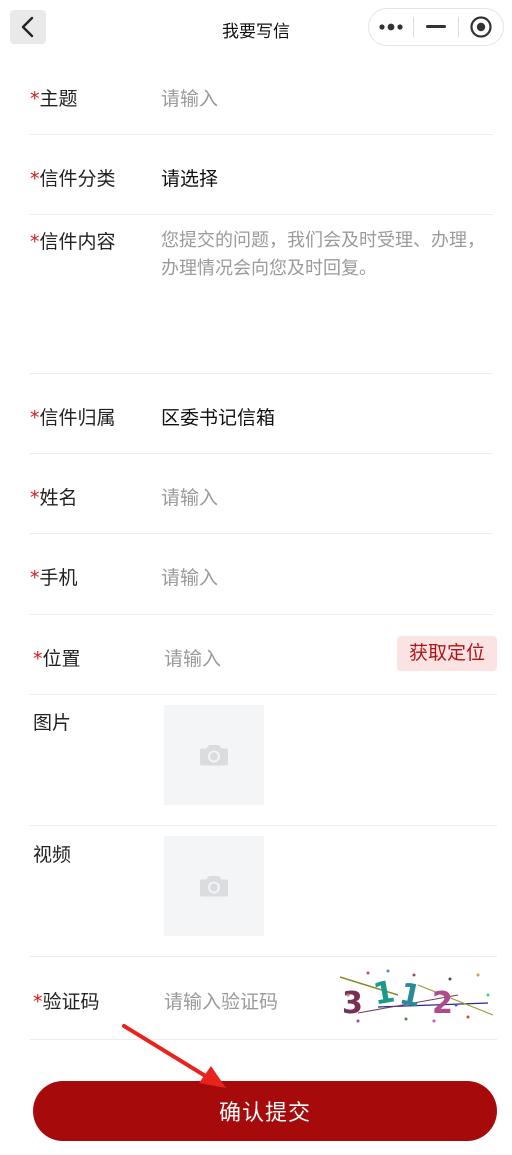 Image resolution: width=512 pixels, height=1155 pixels. Describe the element at coordinates (189, 97) in the screenshot. I see `subject-input: 请输入` at that location.